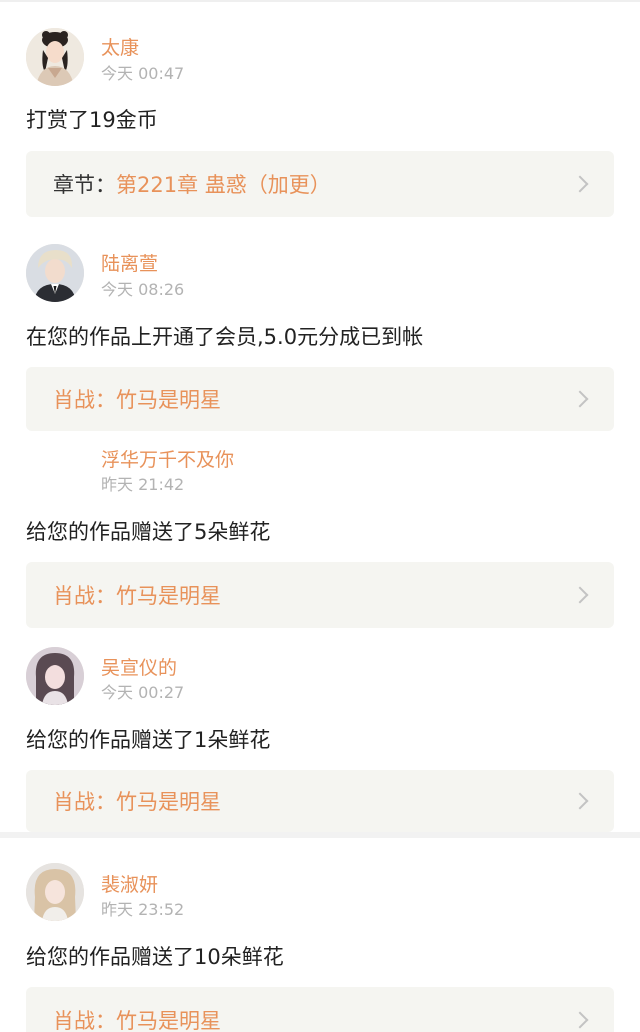 Image resolution: width=640 pixels, height=1032 pixels. Describe the element at coordinates (148, 740) in the screenshot. I see `action-text: 给您的作品赠送了1朵鲜花` at that location.